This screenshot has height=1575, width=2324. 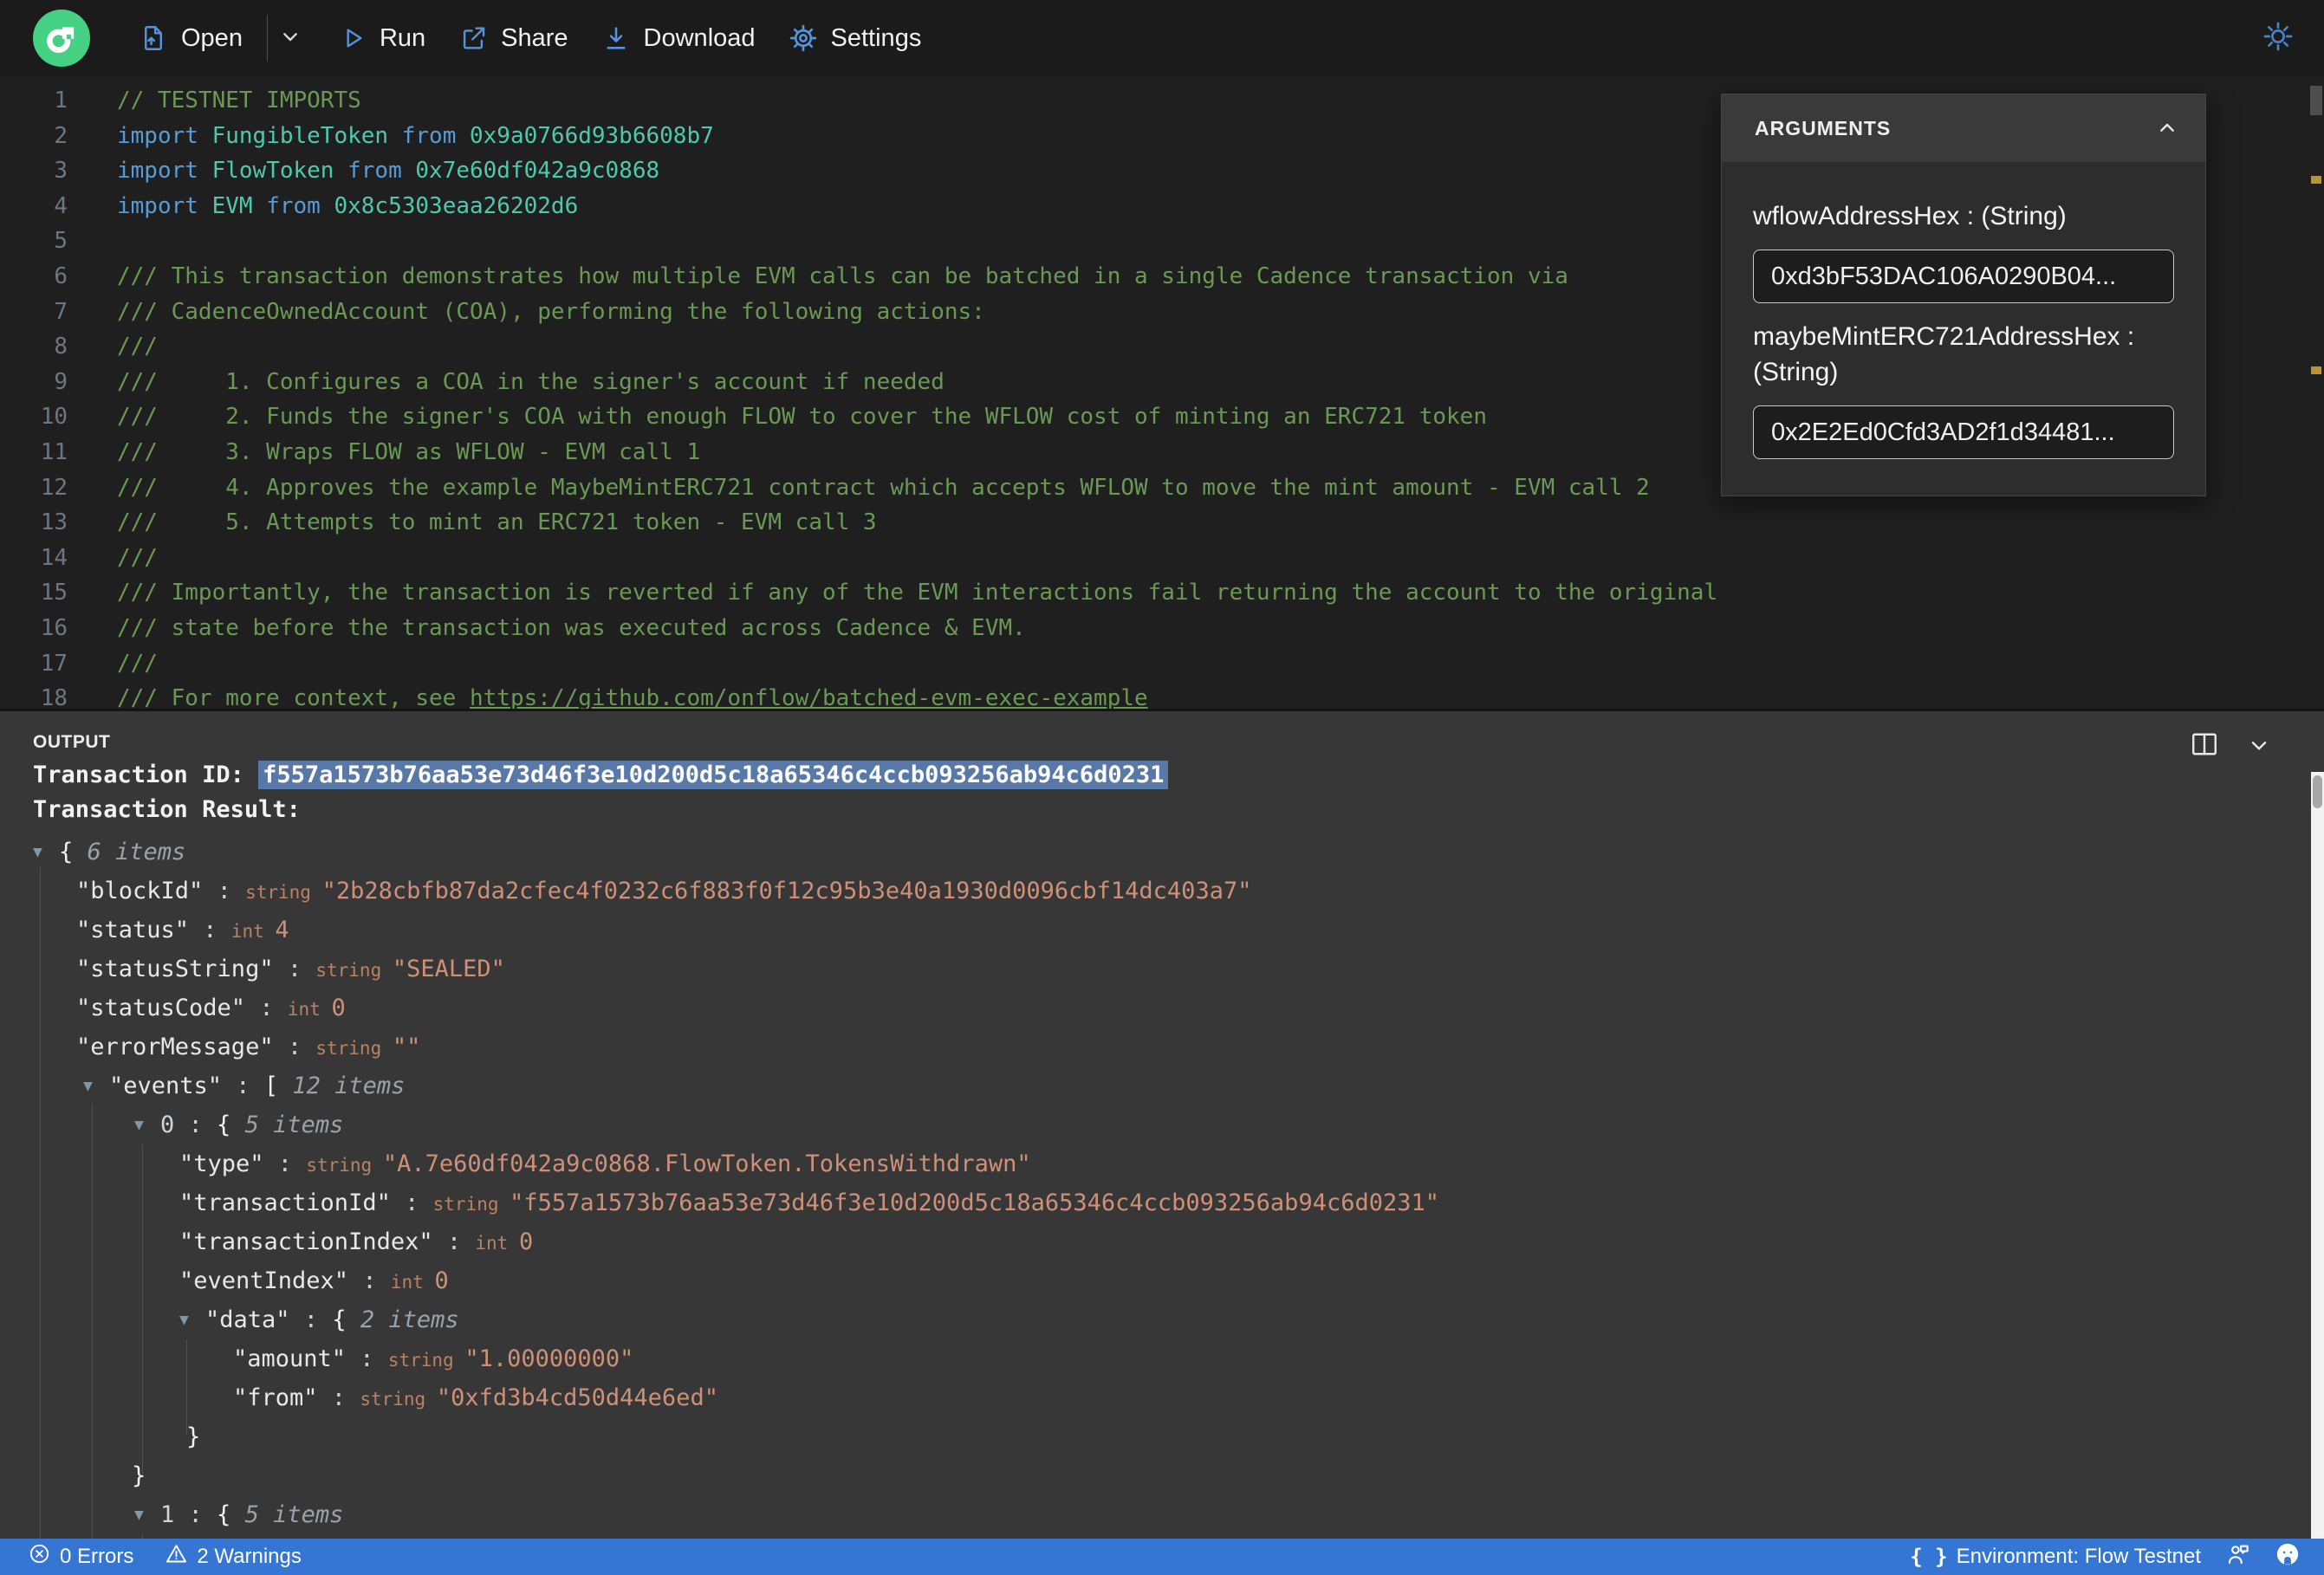 I want to click on code-text: // TESTNET IMPORTS, so click(x=214, y=101).